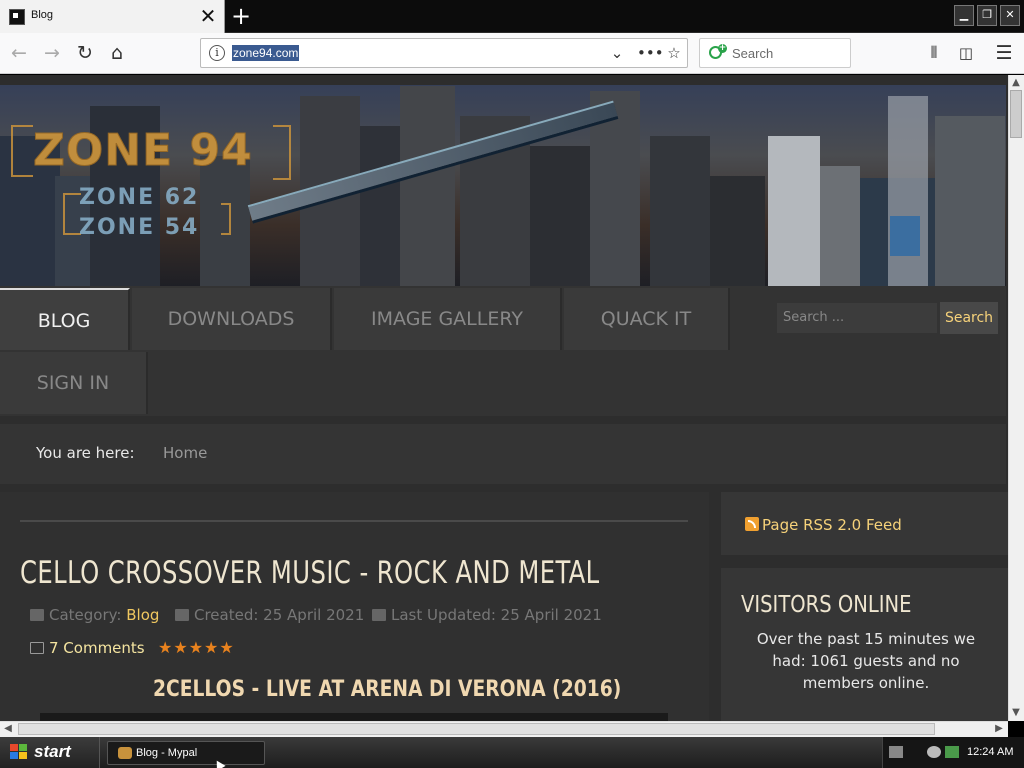 The width and height of the screenshot is (1024, 768). What do you see at coordinates (139, 227) in the screenshot?
I see `logo-line-3: ZONE 54` at bounding box center [139, 227].